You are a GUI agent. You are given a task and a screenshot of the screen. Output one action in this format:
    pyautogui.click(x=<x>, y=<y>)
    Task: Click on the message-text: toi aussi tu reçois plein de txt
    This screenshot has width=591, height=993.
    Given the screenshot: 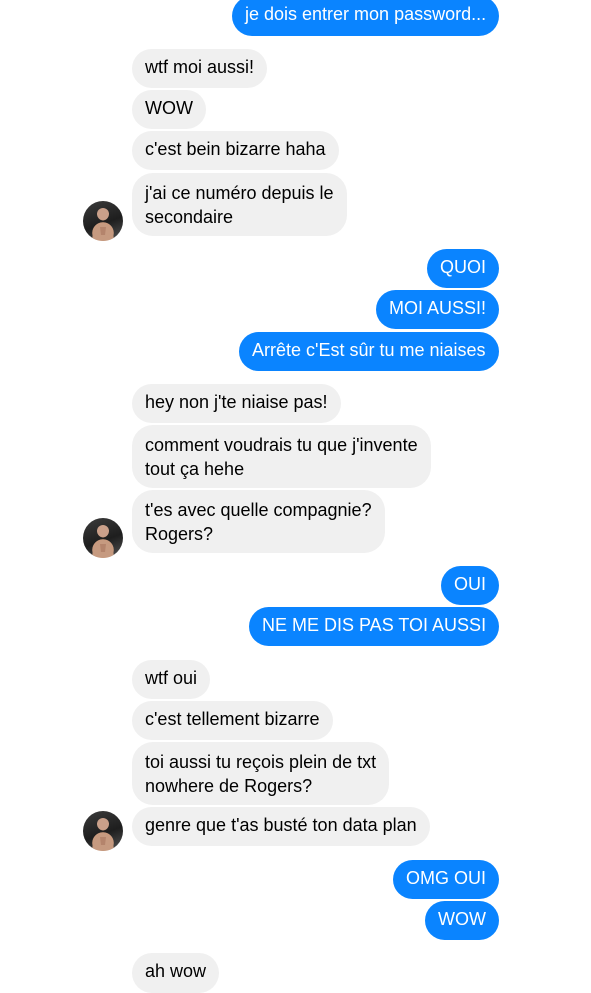 What is the action you would take?
    pyautogui.click(x=261, y=762)
    